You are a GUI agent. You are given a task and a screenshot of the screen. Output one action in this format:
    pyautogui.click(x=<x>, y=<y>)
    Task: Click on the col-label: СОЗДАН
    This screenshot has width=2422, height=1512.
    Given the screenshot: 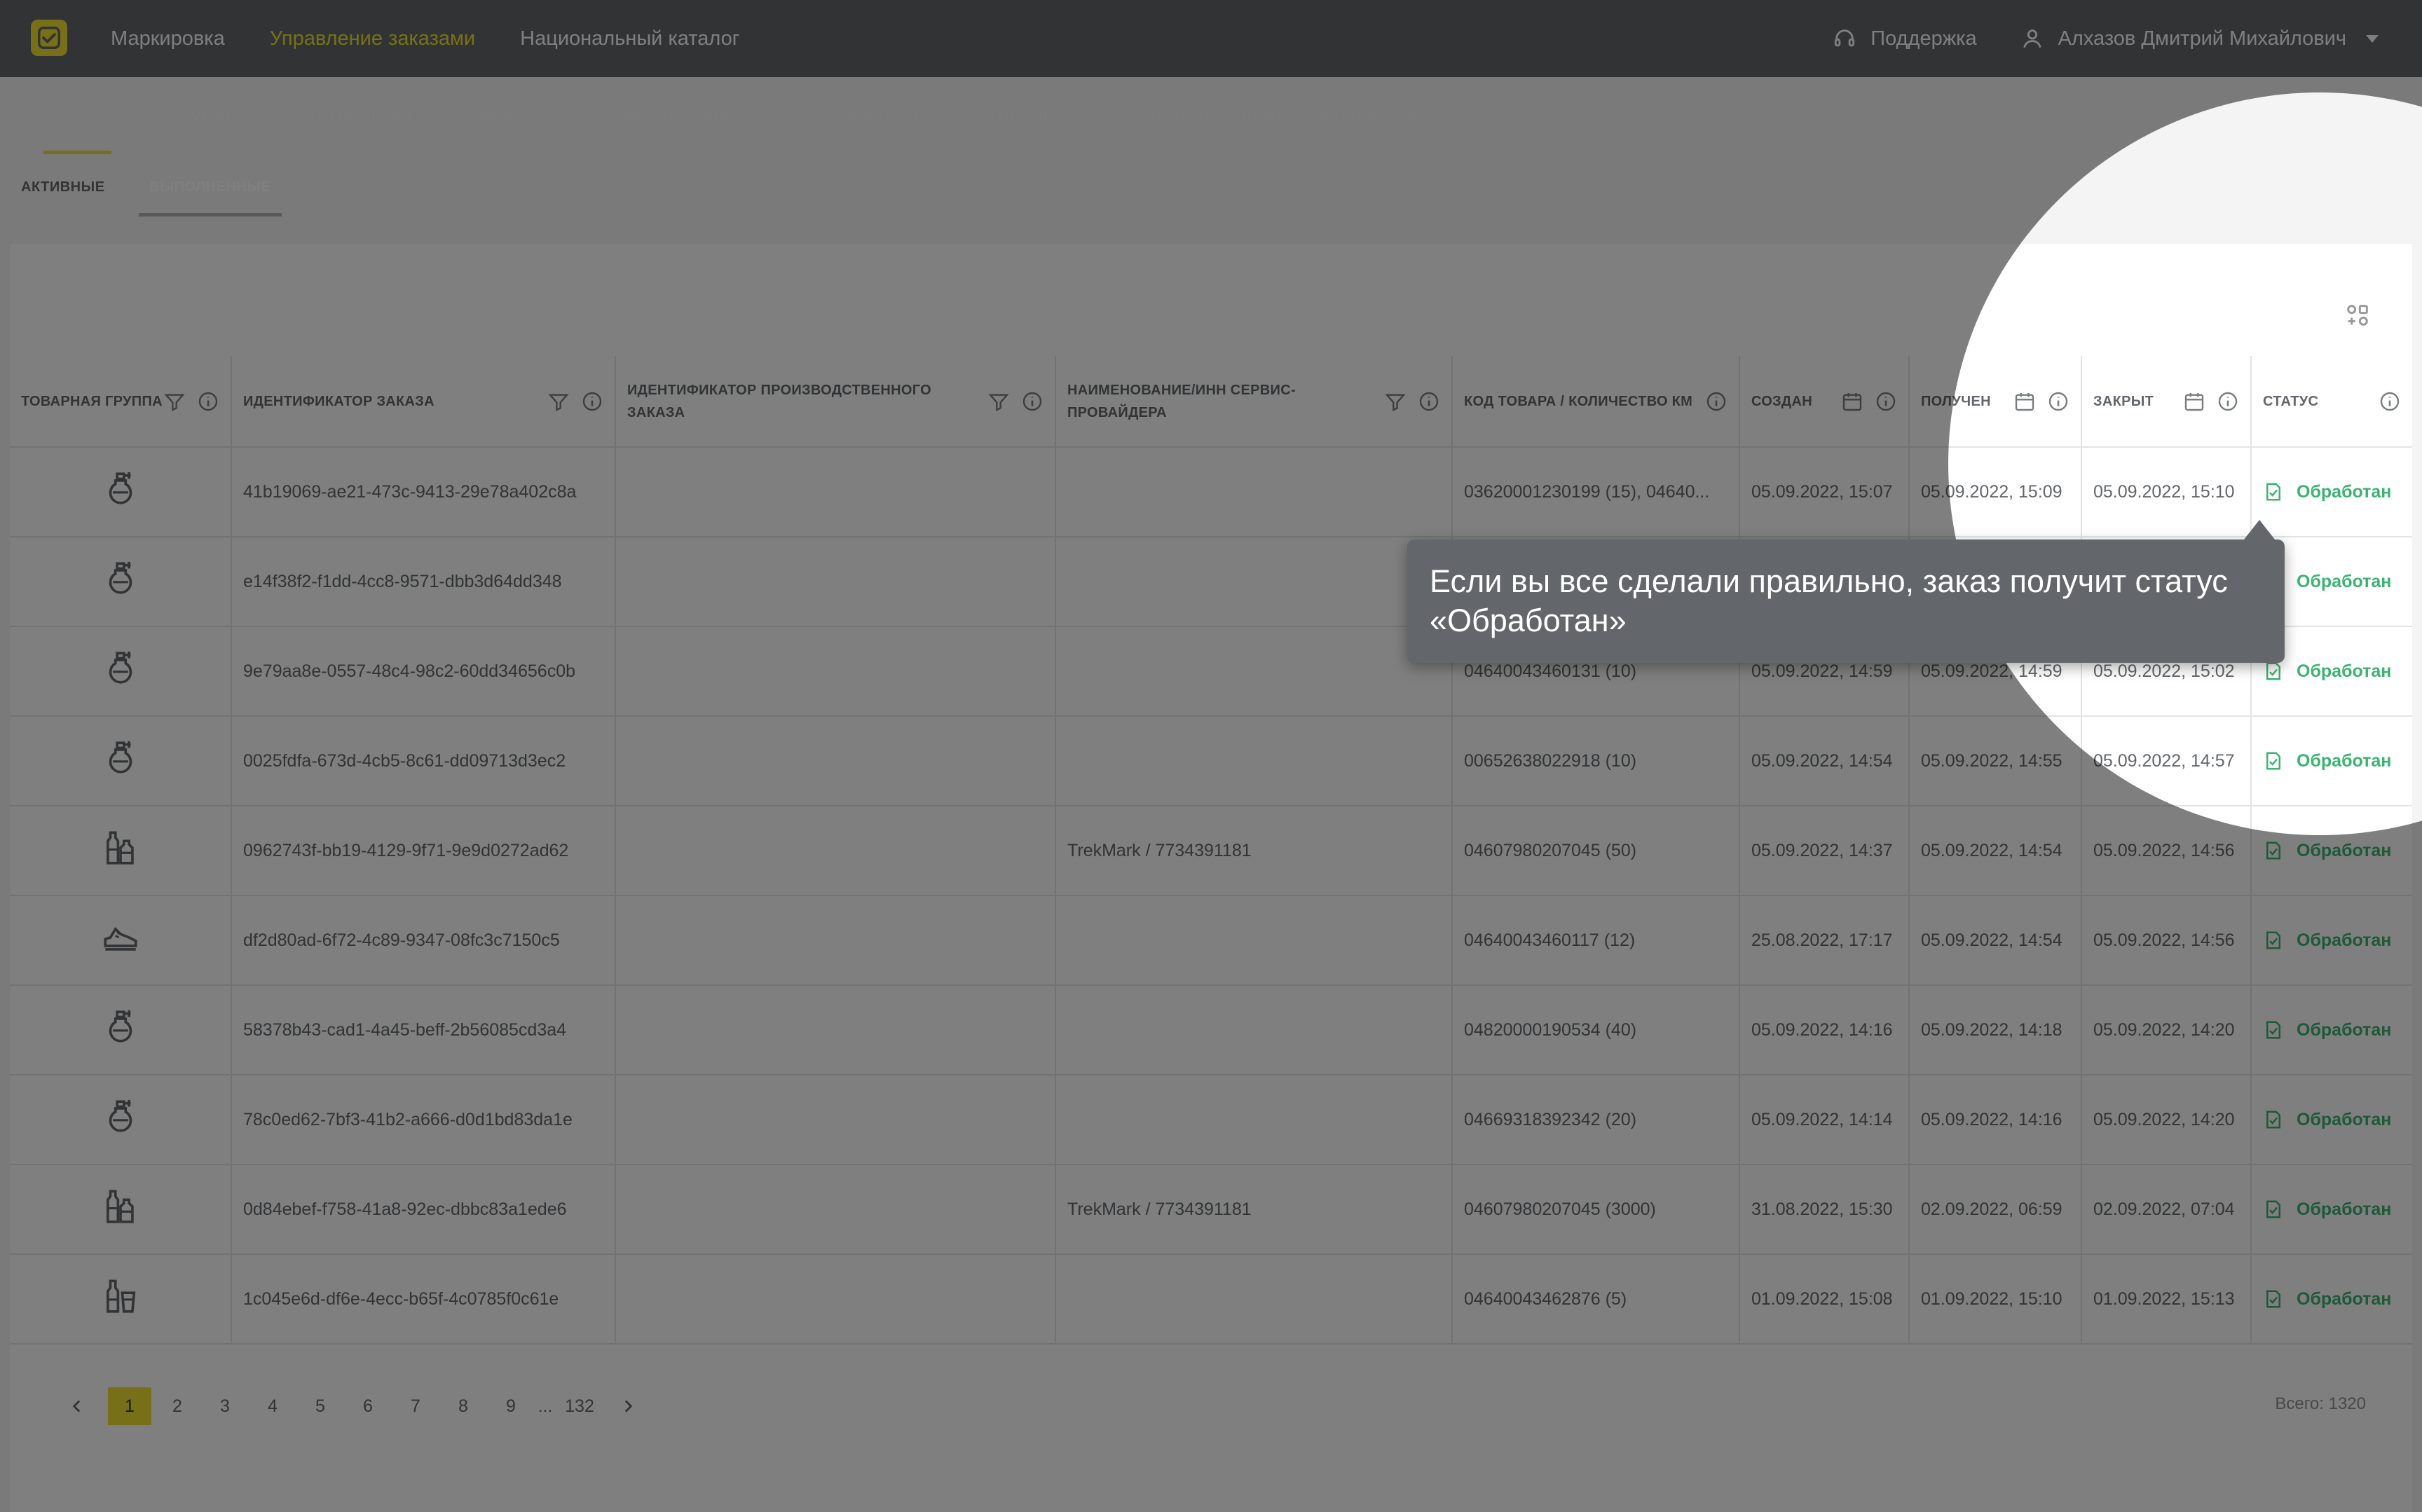 What is the action you would take?
    pyautogui.click(x=1781, y=401)
    